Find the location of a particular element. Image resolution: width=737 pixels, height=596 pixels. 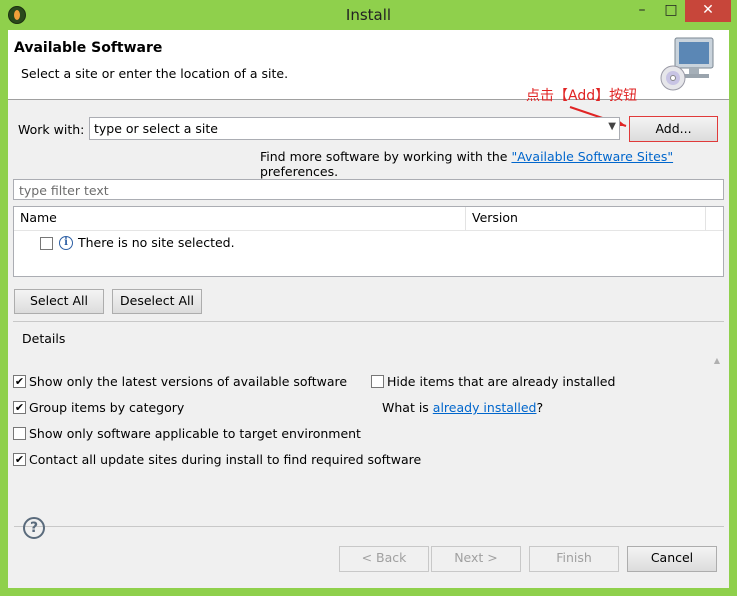

hide-installed-checkbox is located at coordinates (377, 381).